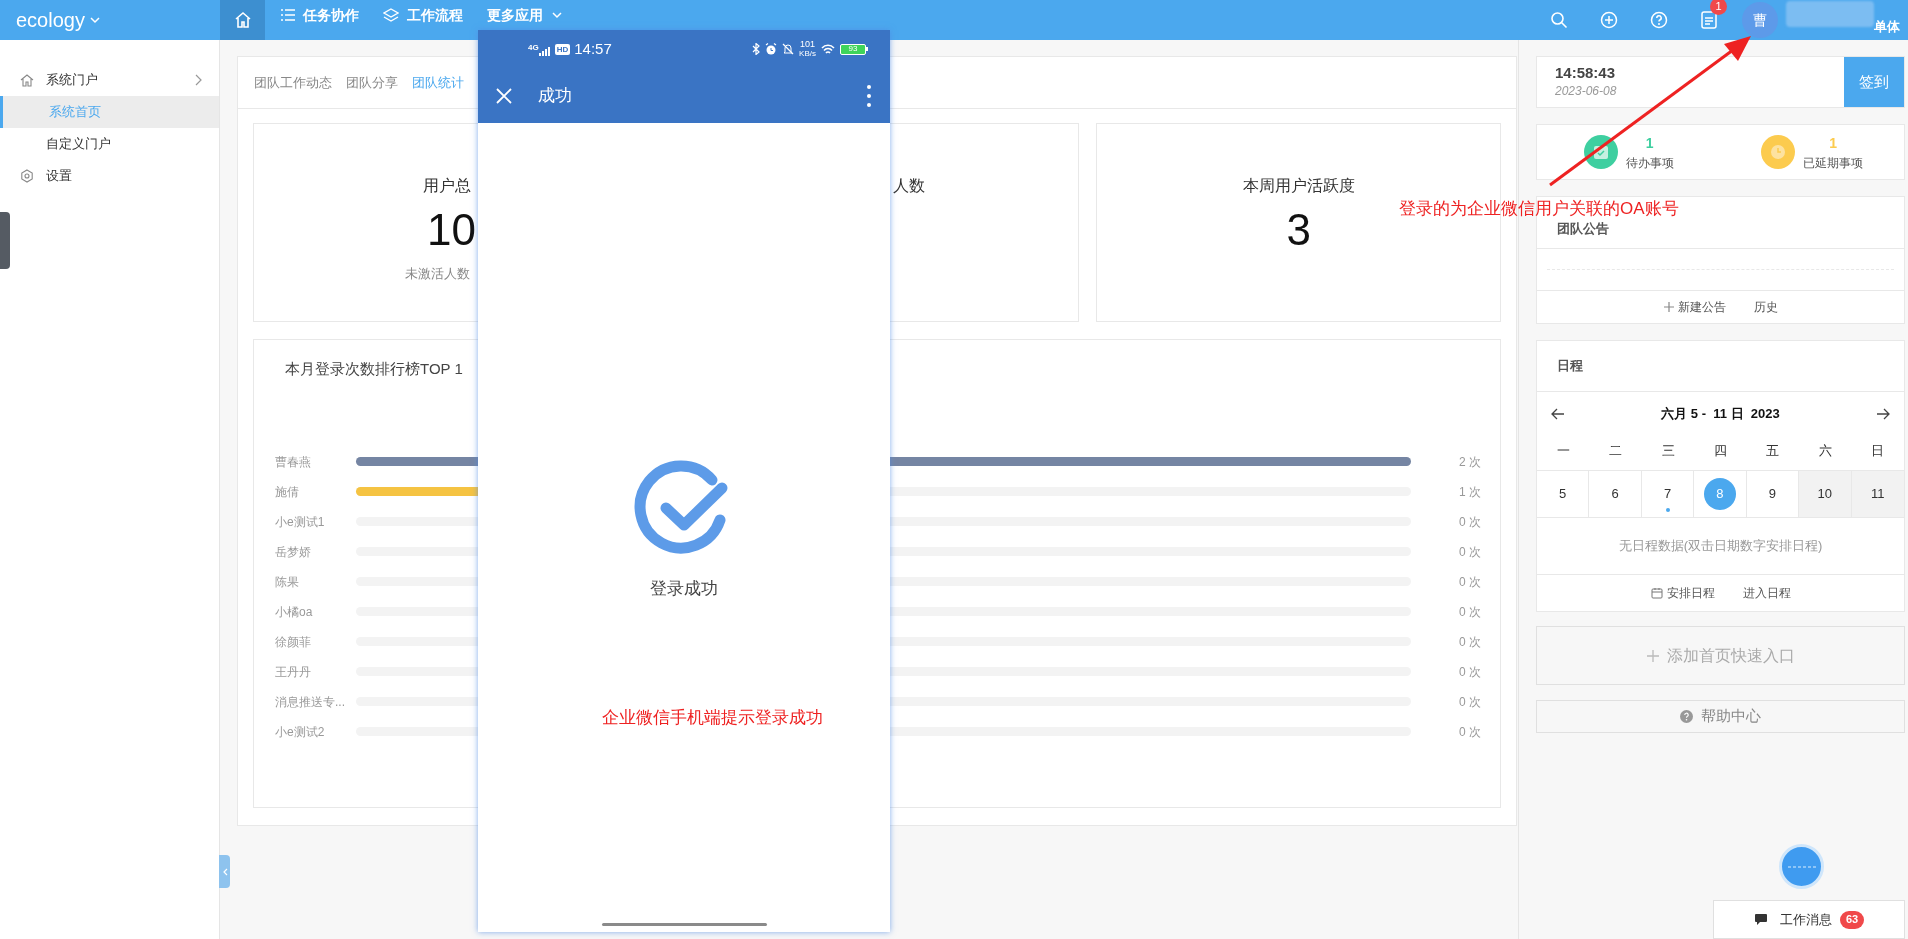 The width and height of the screenshot is (1908, 939). Describe the element at coordinates (288, 15) in the screenshot. I see `list-icon` at that location.